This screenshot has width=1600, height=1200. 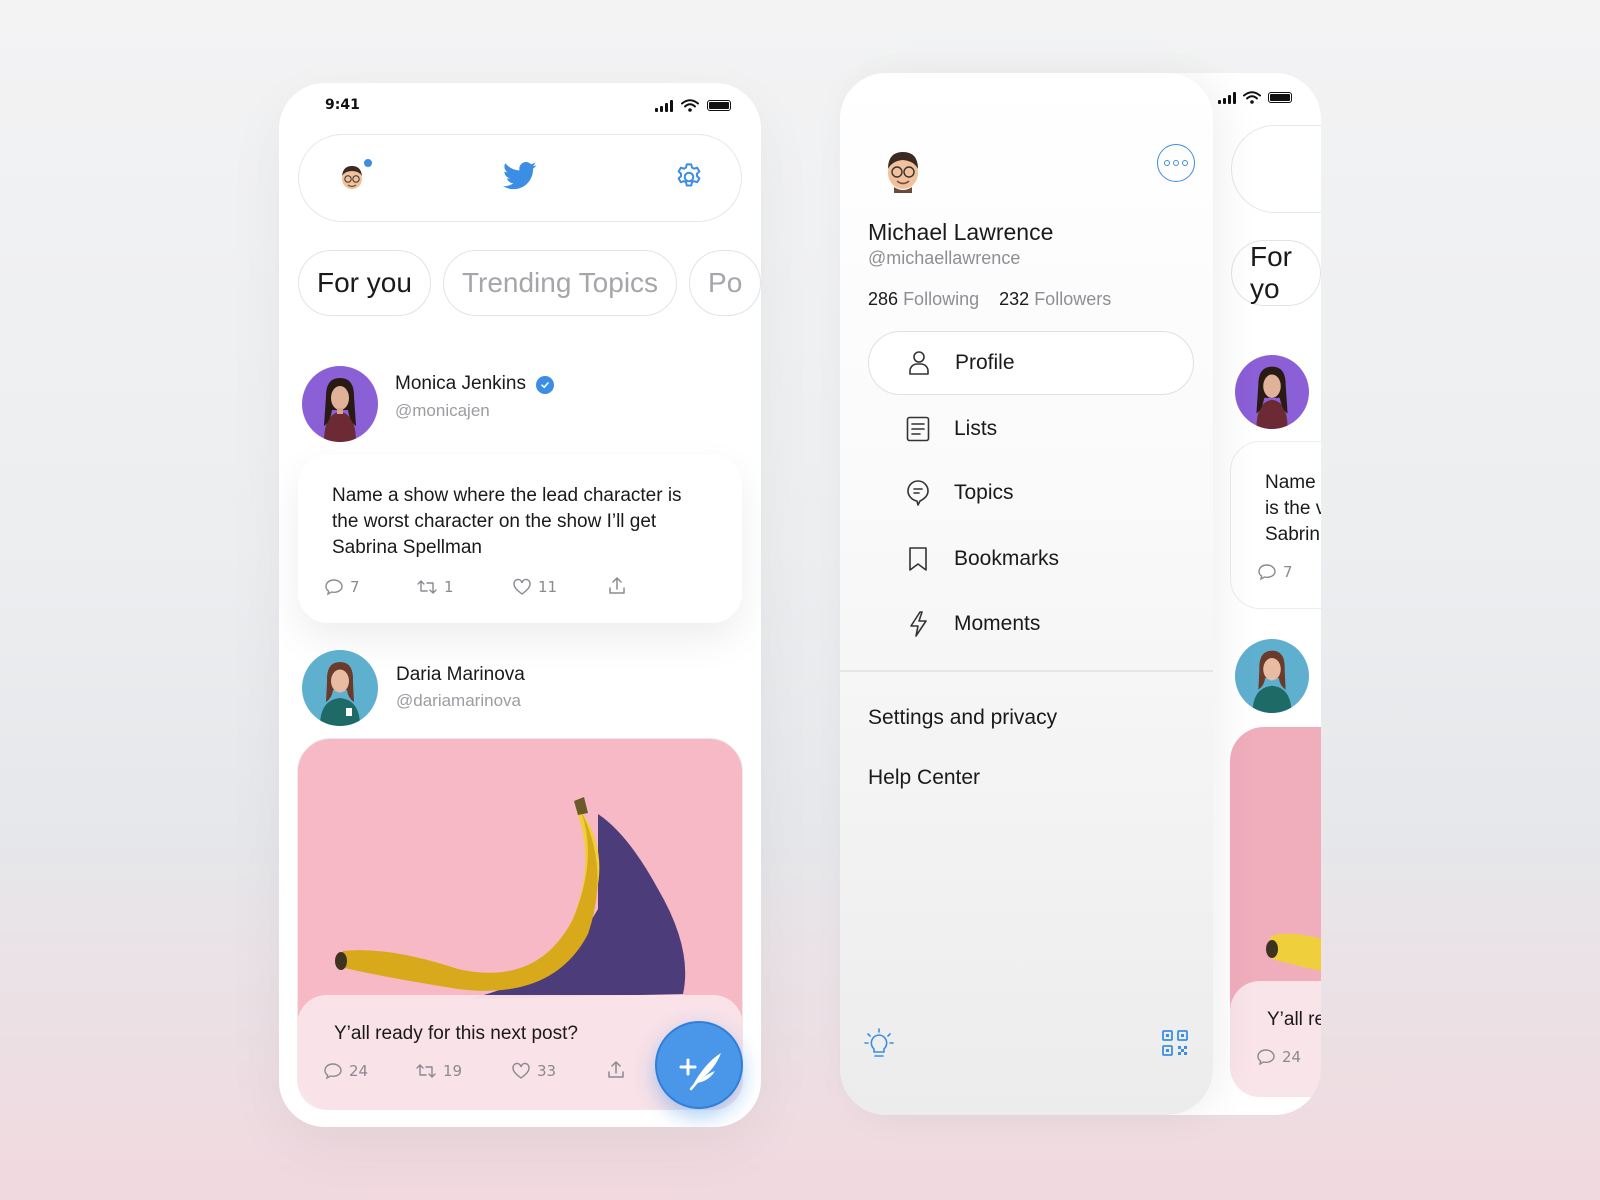 I want to click on retweet-button: 1, so click(x=435, y=587).